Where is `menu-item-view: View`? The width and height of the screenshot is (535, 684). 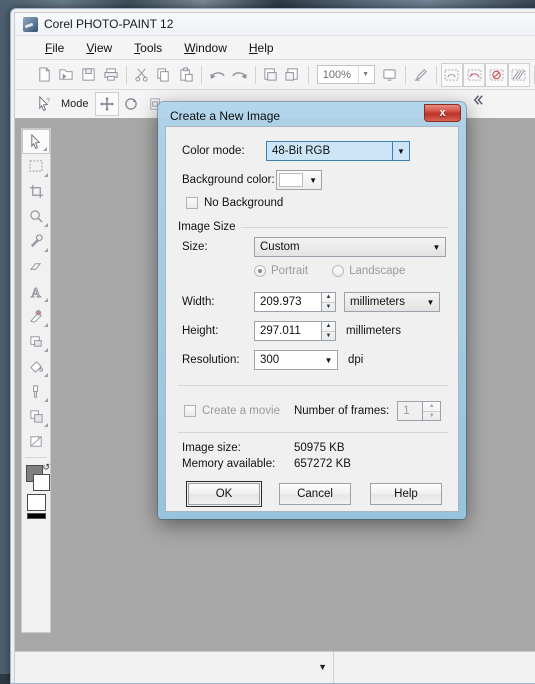
menu-item-view: View is located at coordinates (102, 48).